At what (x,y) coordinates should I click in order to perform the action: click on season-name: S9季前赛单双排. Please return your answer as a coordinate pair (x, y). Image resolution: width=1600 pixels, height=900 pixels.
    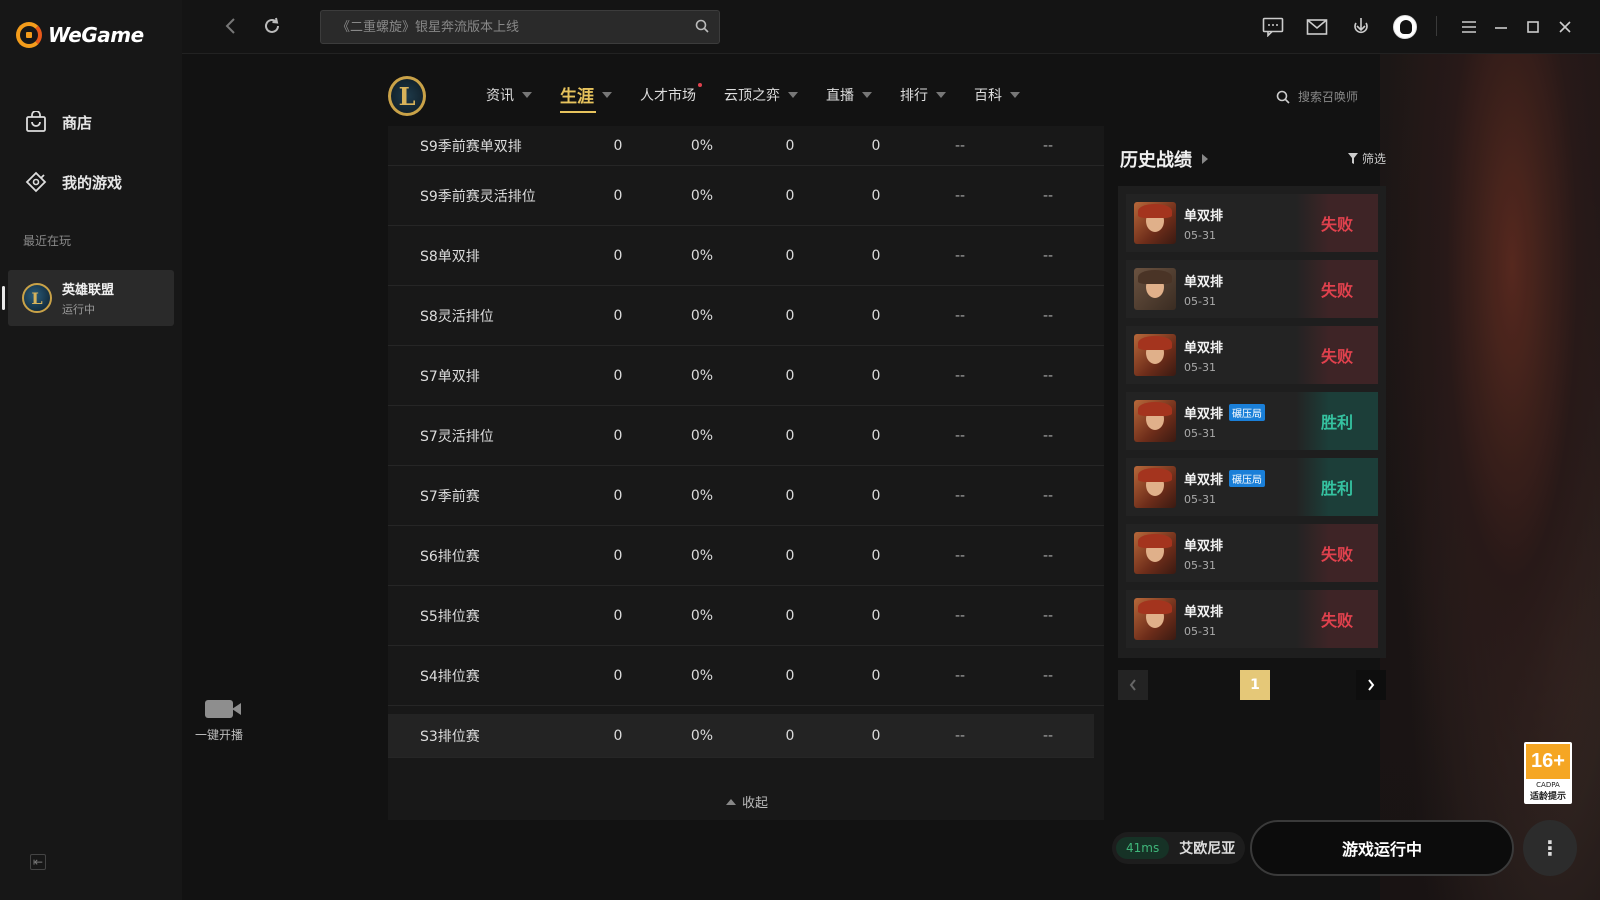
    Looking at the image, I should click on (471, 146).